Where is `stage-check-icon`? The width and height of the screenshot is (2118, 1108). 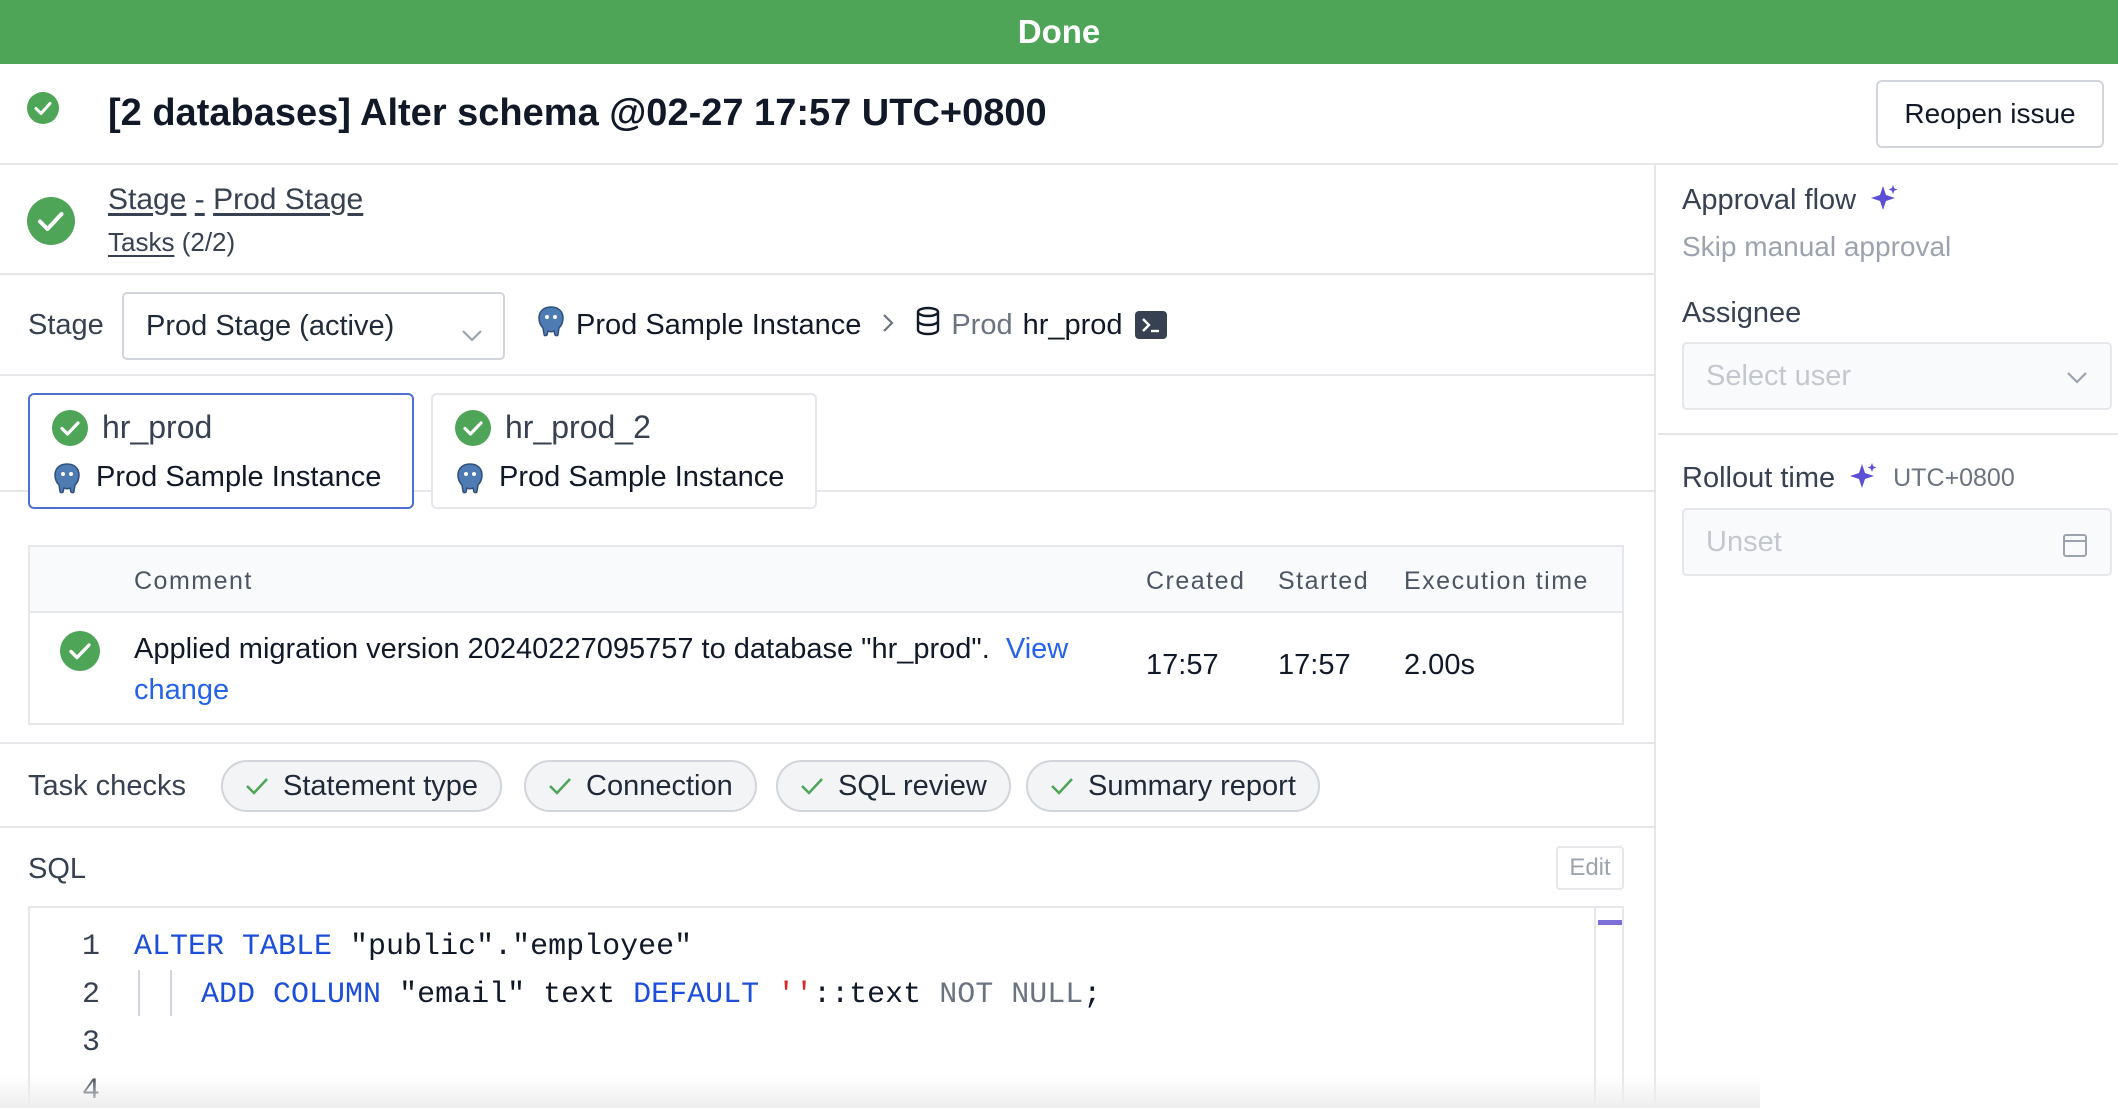
stage-check-icon is located at coordinates (51, 223).